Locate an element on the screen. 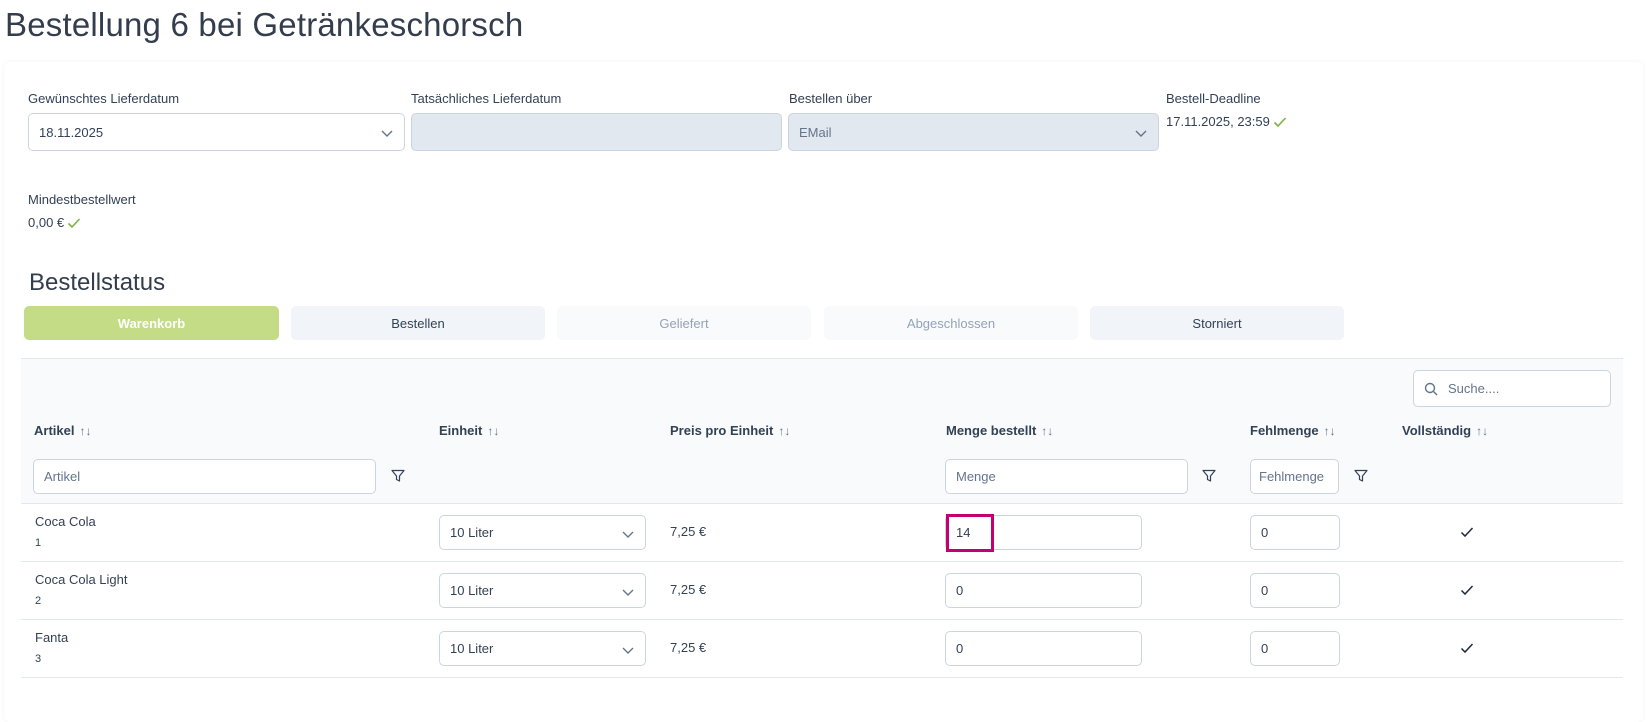 The height and width of the screenshot is (722, 1647). column-header-label: Vollständig is located at coordinates (1437, 430).